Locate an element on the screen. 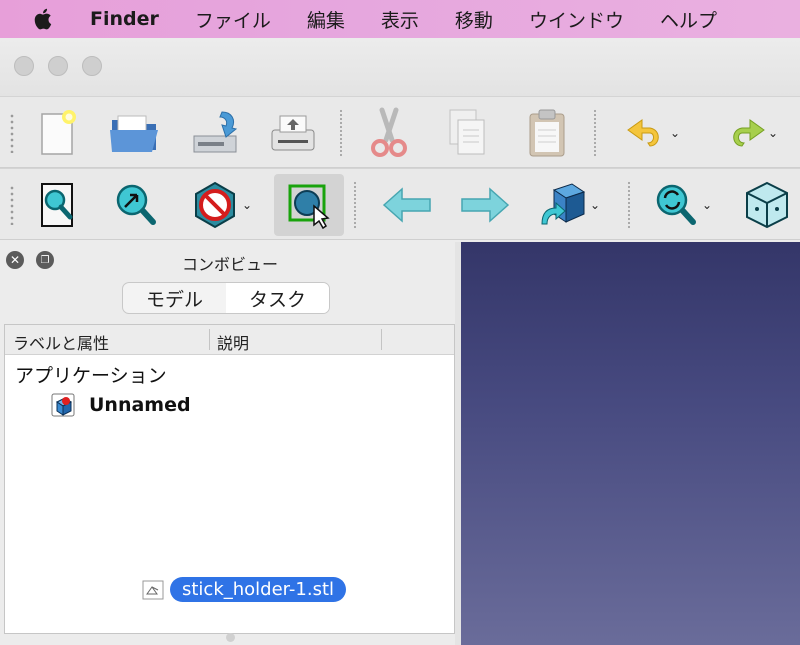 The image size is (800, 645). new-document-button is located at coordinates (57, 133).